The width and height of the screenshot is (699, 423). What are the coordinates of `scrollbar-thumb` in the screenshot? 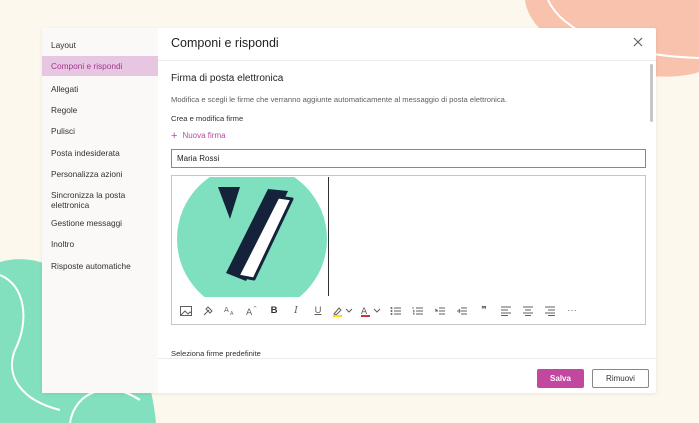 It's located at (651, 93).